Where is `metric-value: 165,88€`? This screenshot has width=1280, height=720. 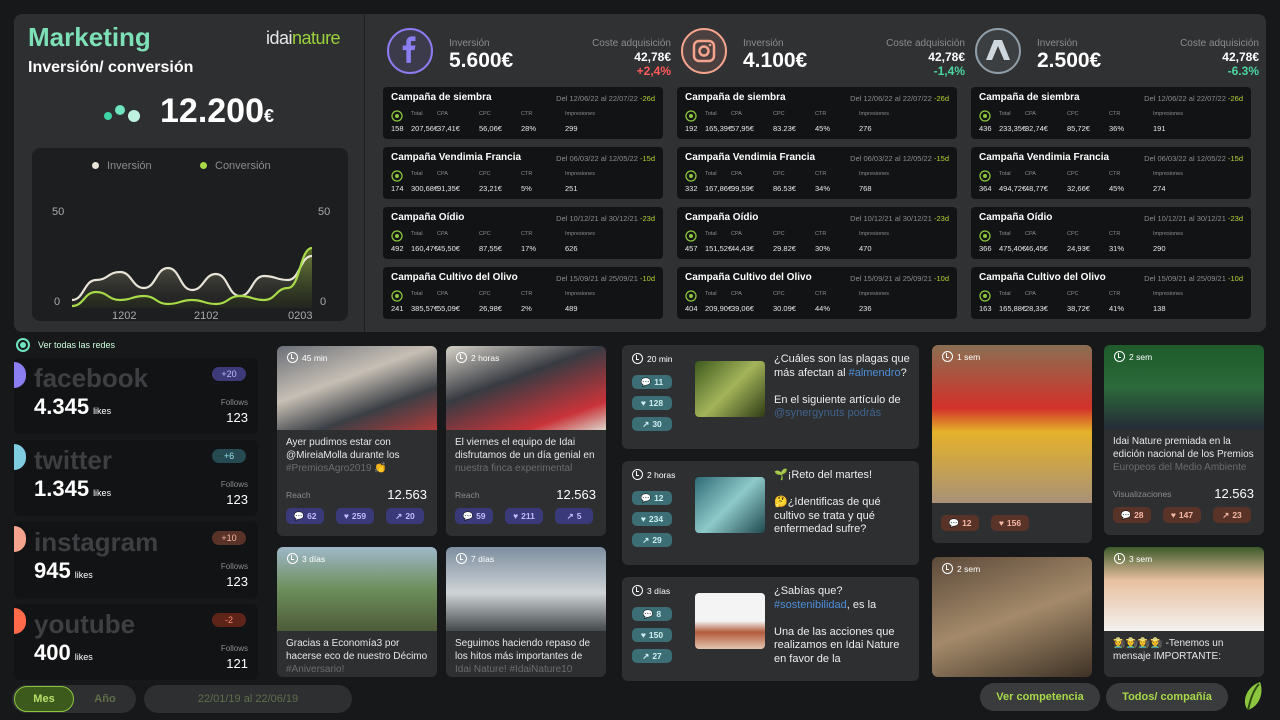 metric-value: 165,88€ is located at coordinates (1013, 308).